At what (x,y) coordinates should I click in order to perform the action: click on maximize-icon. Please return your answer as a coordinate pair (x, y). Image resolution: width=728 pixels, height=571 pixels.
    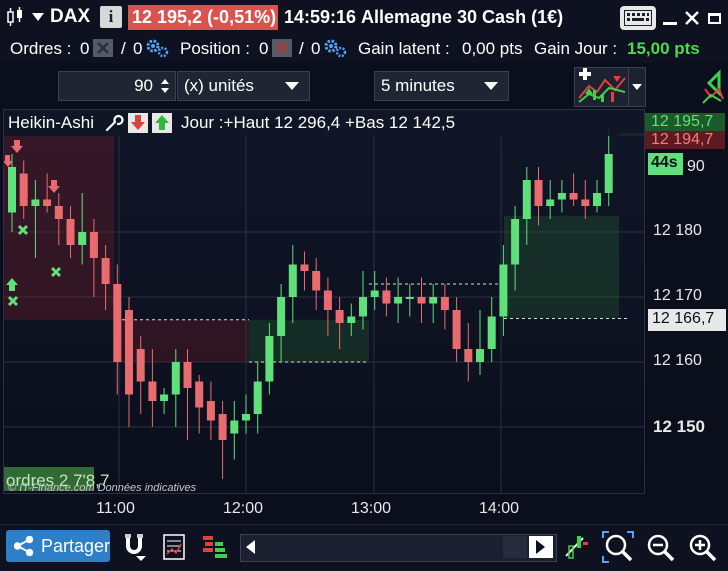
    Looking at the image, I should click on (714, 18).